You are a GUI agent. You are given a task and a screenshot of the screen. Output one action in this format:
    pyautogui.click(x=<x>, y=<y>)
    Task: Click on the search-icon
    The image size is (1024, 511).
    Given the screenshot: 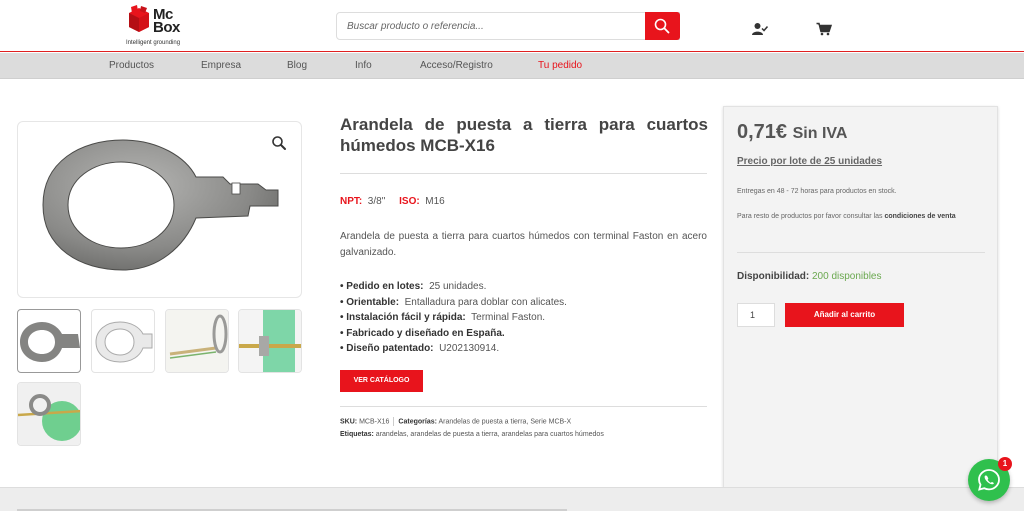 What is the action you would take?
    pyautogui.click(x=662, y=26)
    